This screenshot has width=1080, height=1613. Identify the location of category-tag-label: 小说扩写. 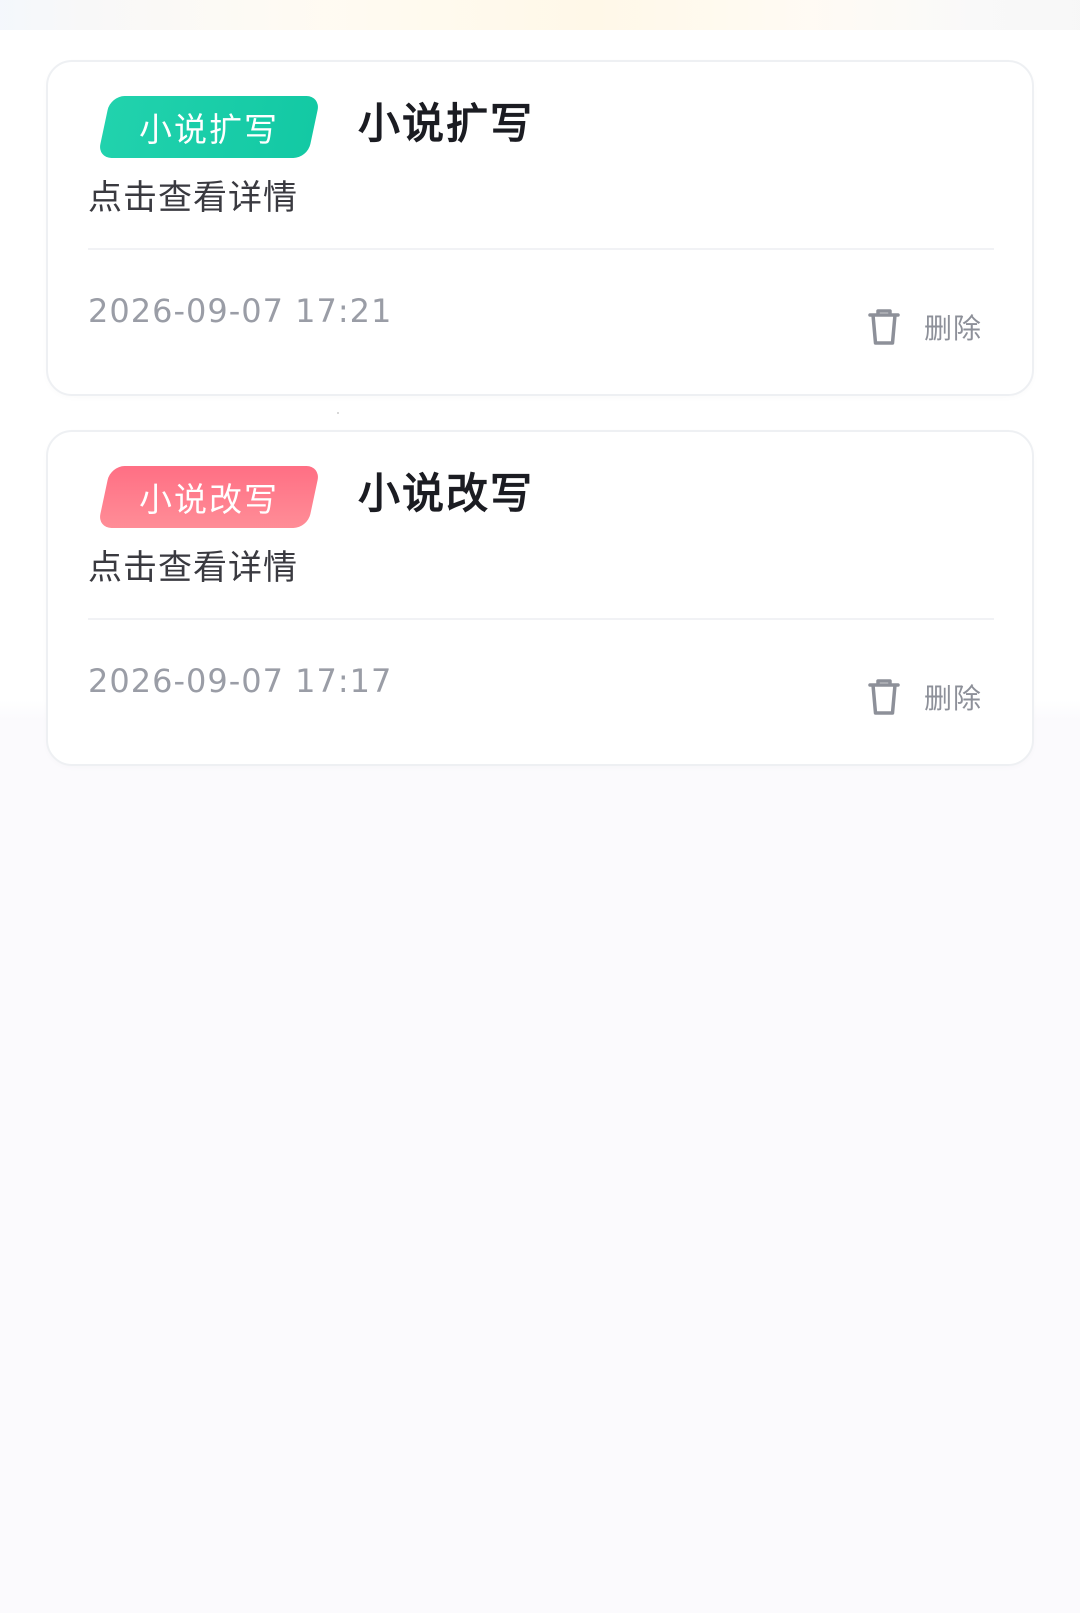
(209, 129).